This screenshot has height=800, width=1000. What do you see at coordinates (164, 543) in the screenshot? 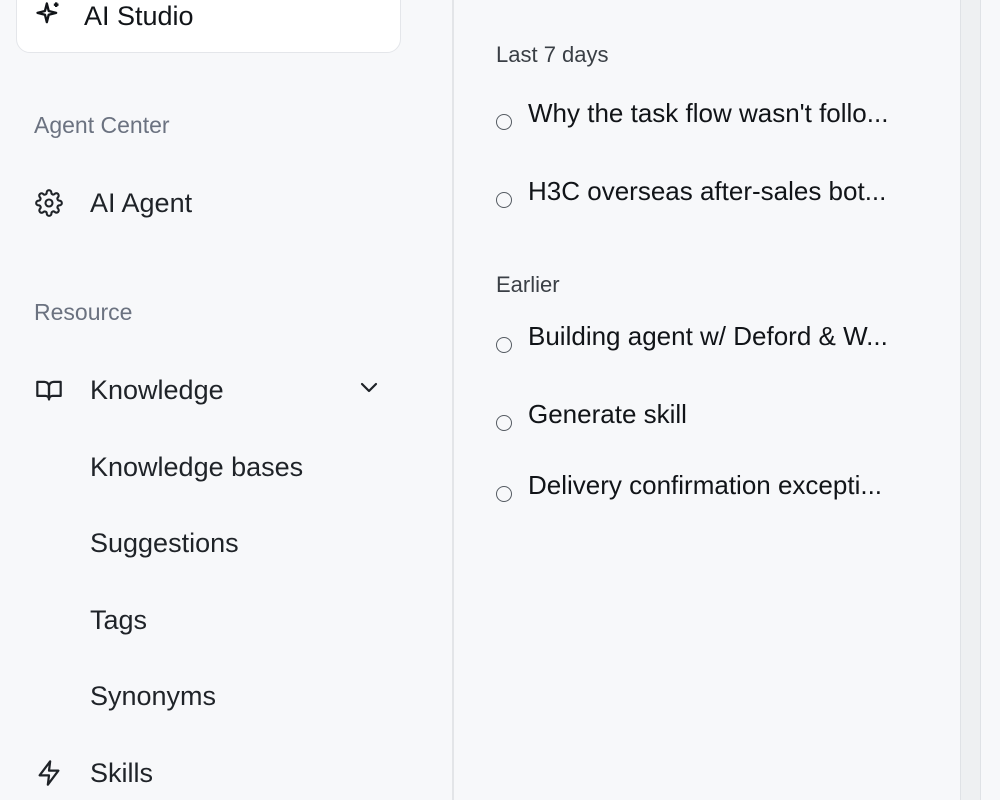
I see `sidebar-subitem-suggestions: Suggestions` at bounding box center [164, 543].